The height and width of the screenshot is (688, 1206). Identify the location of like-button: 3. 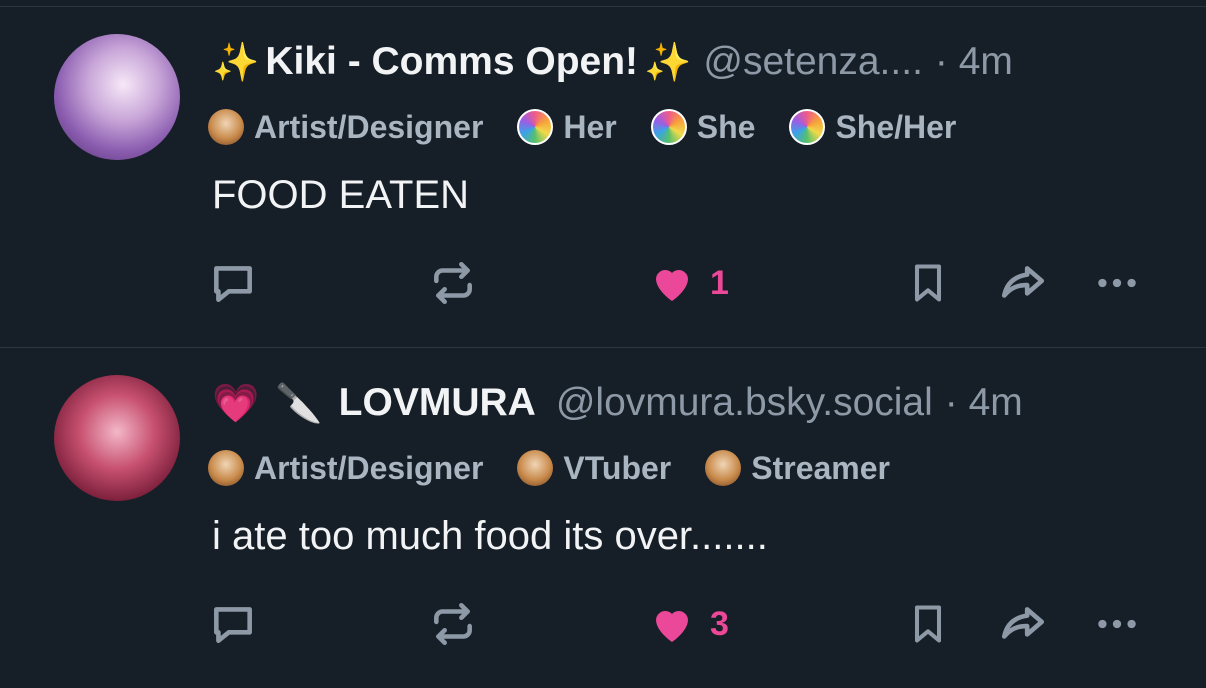
(688, 624).